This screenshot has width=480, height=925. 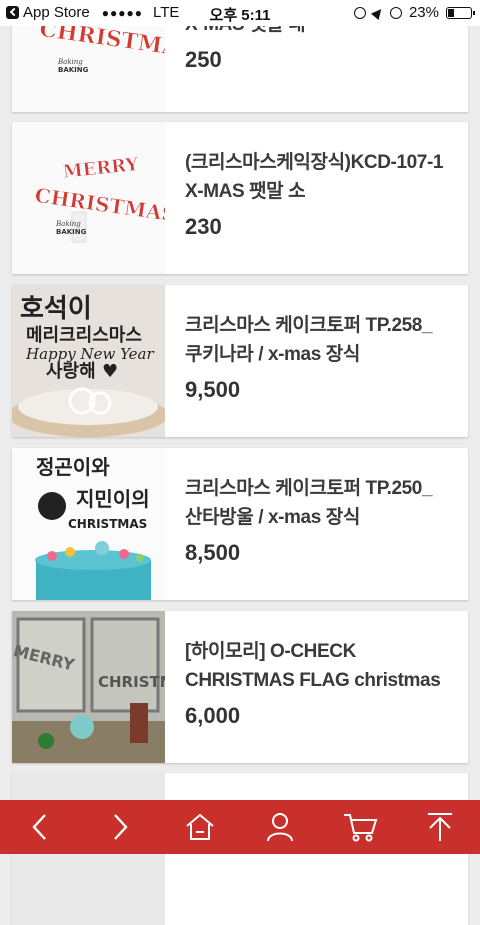 I want to click on svg-text: 호석이, so click(x=56, y=309).